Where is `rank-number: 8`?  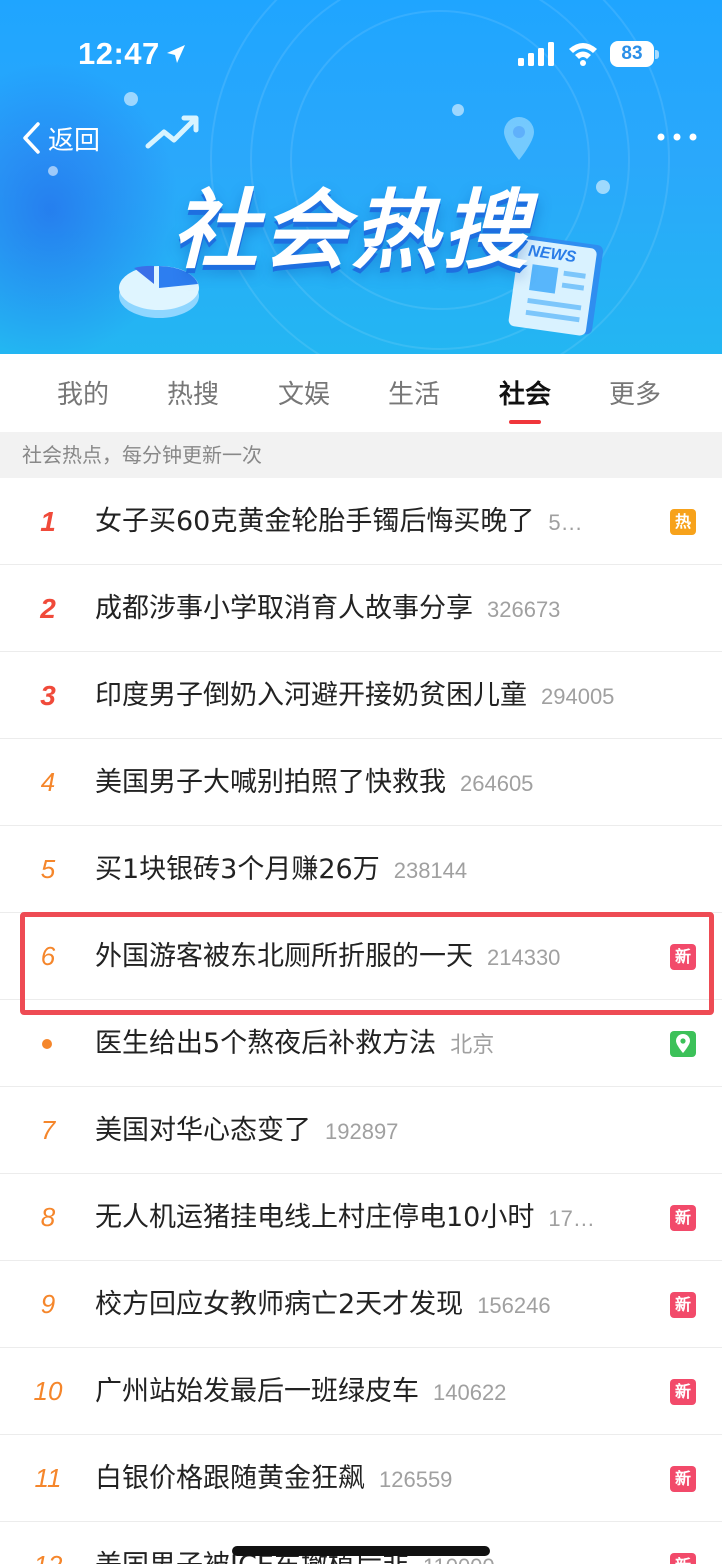
rank-number: 8 is located at coordinates (48, 1217).